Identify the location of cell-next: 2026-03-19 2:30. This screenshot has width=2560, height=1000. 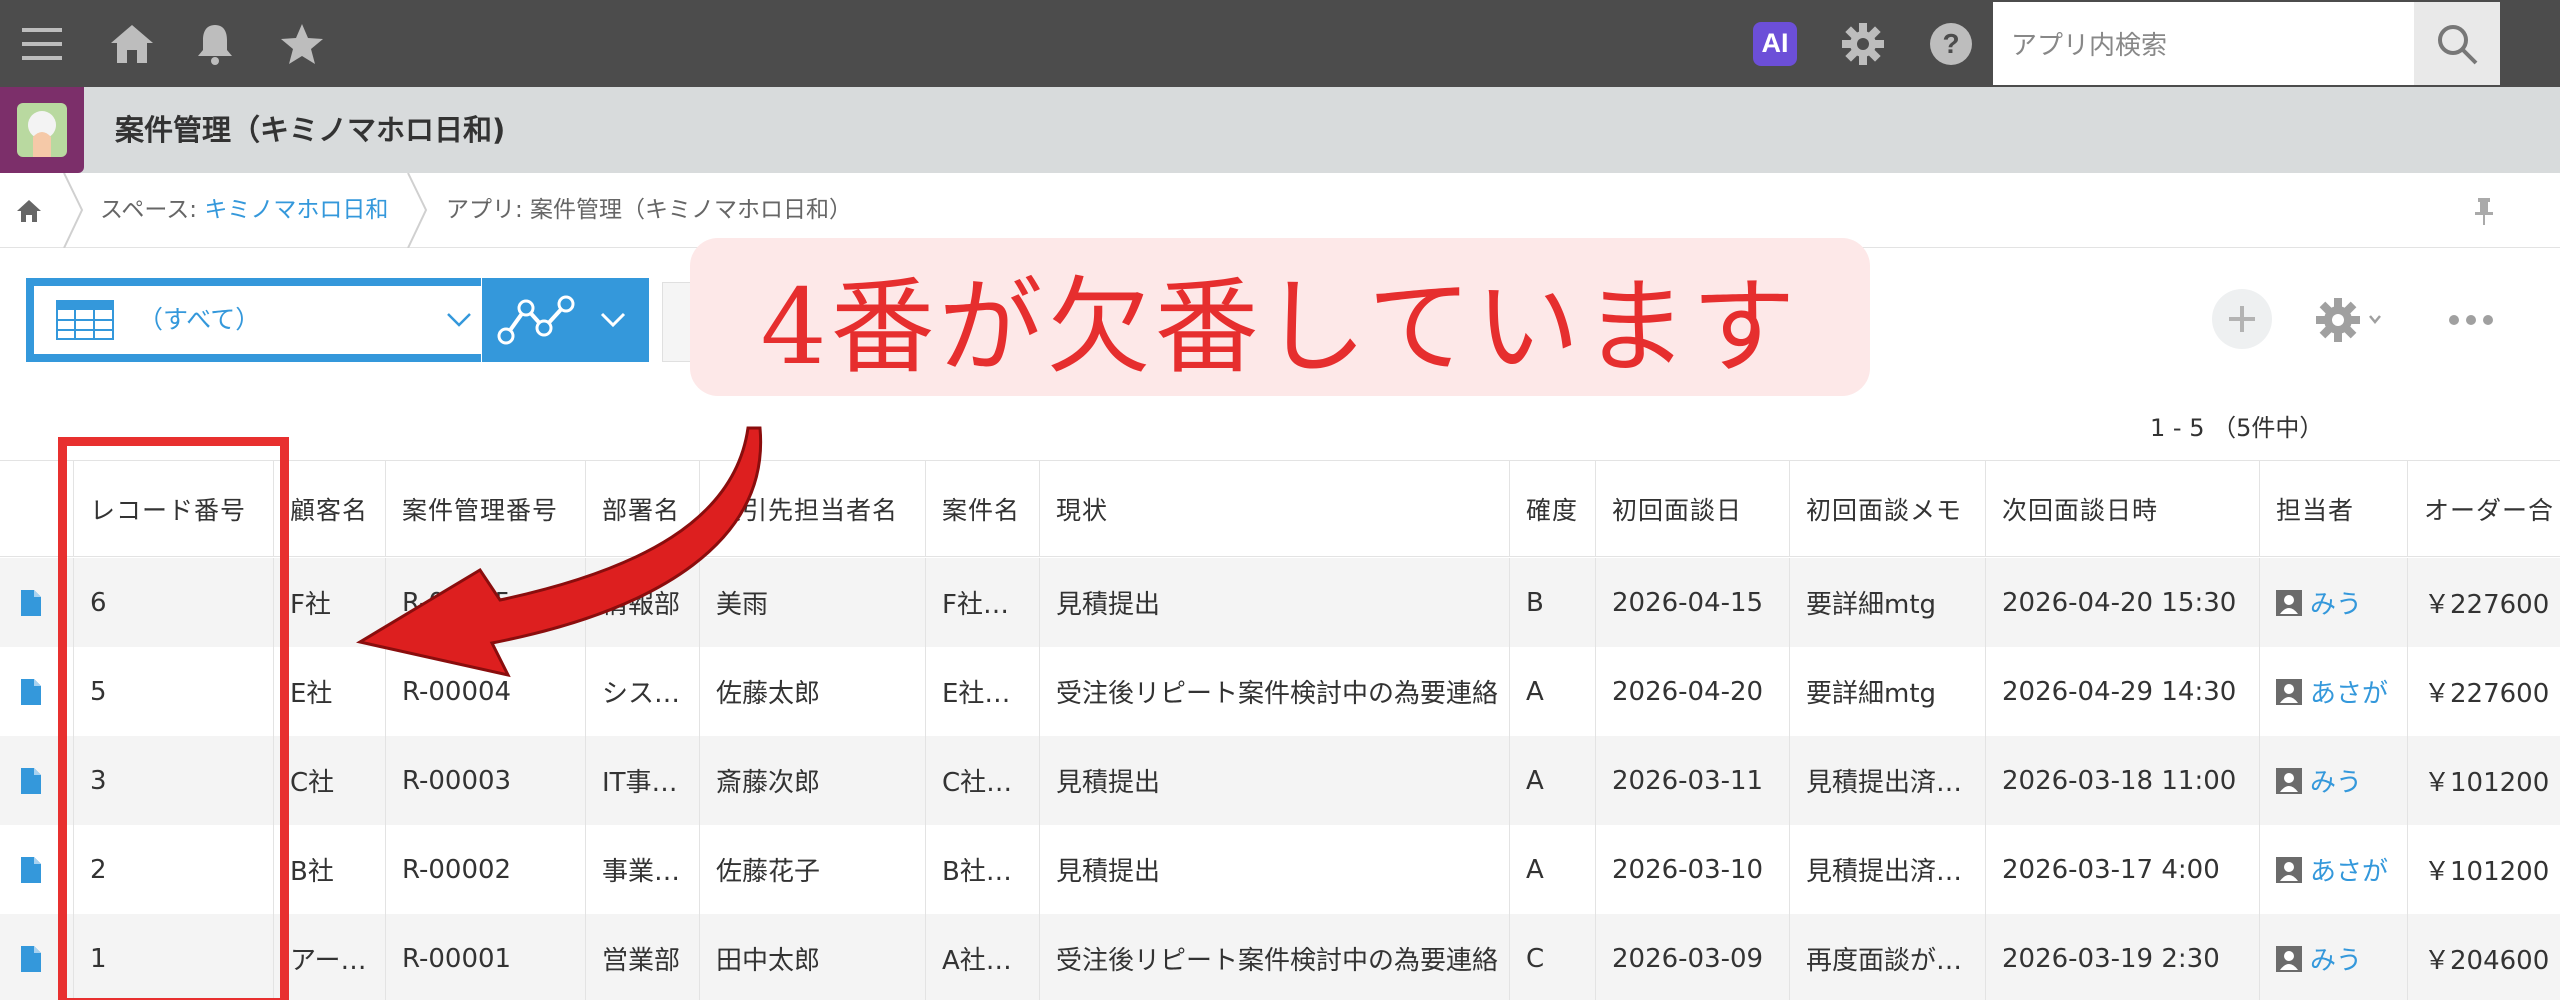
(2123, 957).